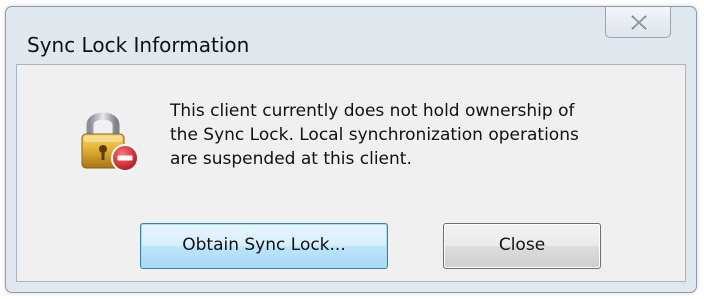 This screenshot has height=299, width=704. I want to click on padlock-icon, so click(110, 142).